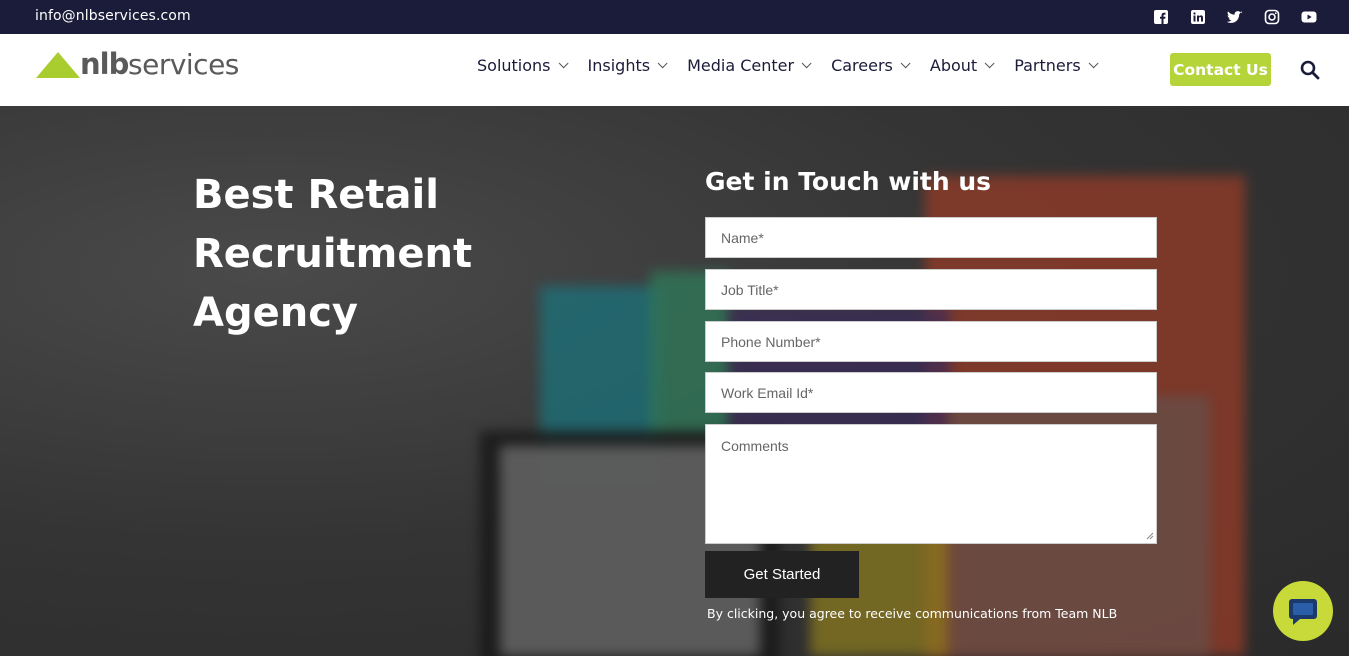 The width and height of the screenshot is (1349, 656). What do you see at coordinates (848, 181) in the screenshot?
I see `form-title: Get in Touch with us` at bounding box center [848, 181].